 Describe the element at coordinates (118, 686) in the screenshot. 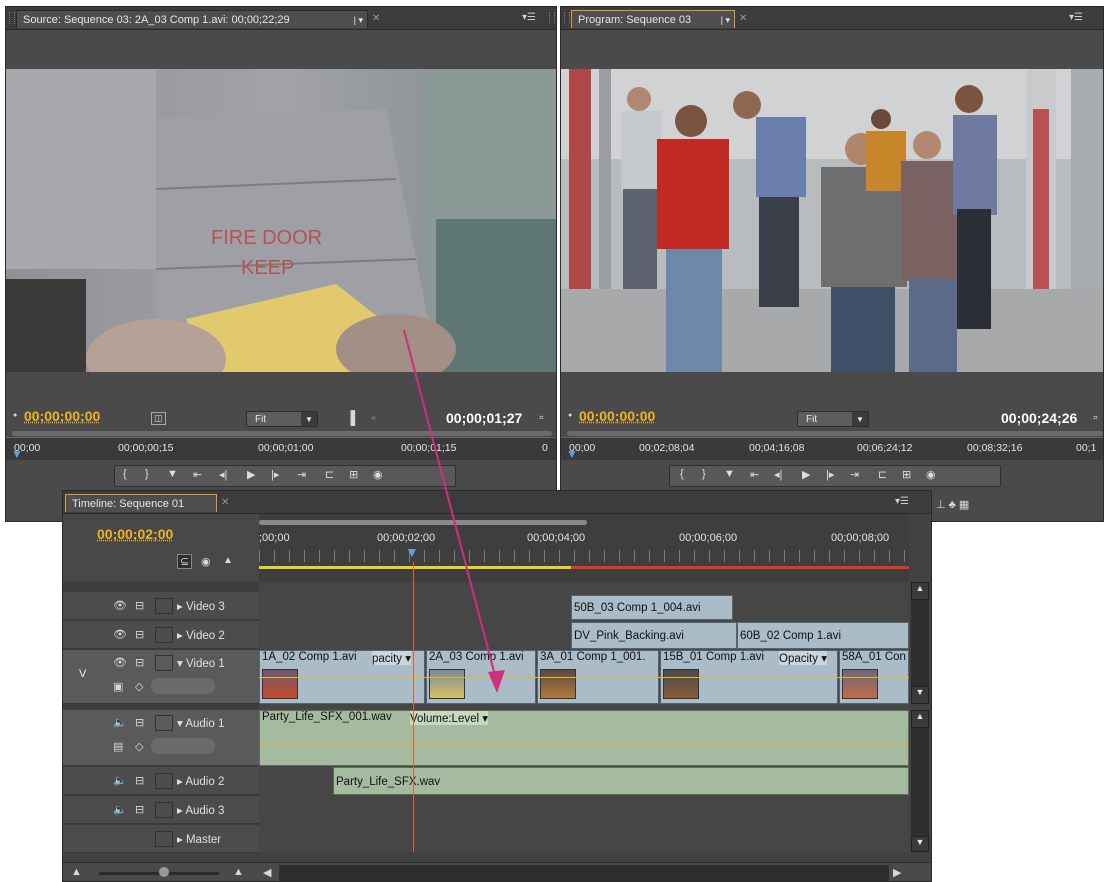

I see `display-style-icon: ▣` at that location.